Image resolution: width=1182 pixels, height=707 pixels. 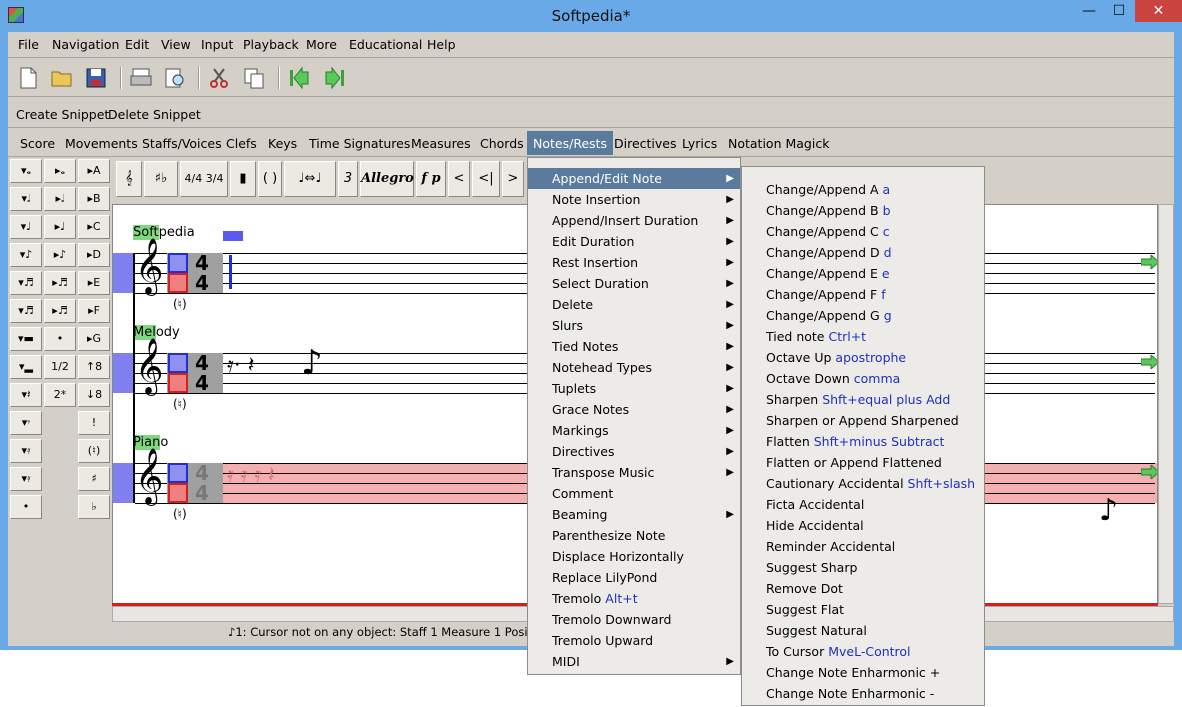 What do you see at coordinates (94, 339) in the screenshot?
I see `note-g-button: ▸G` at bounding box center [94, 339].